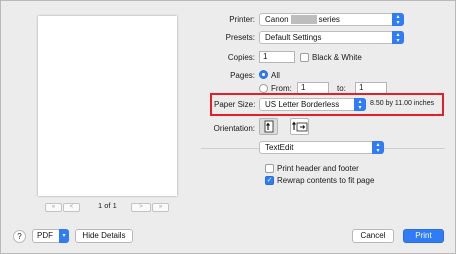  What do you see at coordinates (337, 57) in the screenshot?
I see `black-white-label: Black & White` at bounding box center [337, 57].